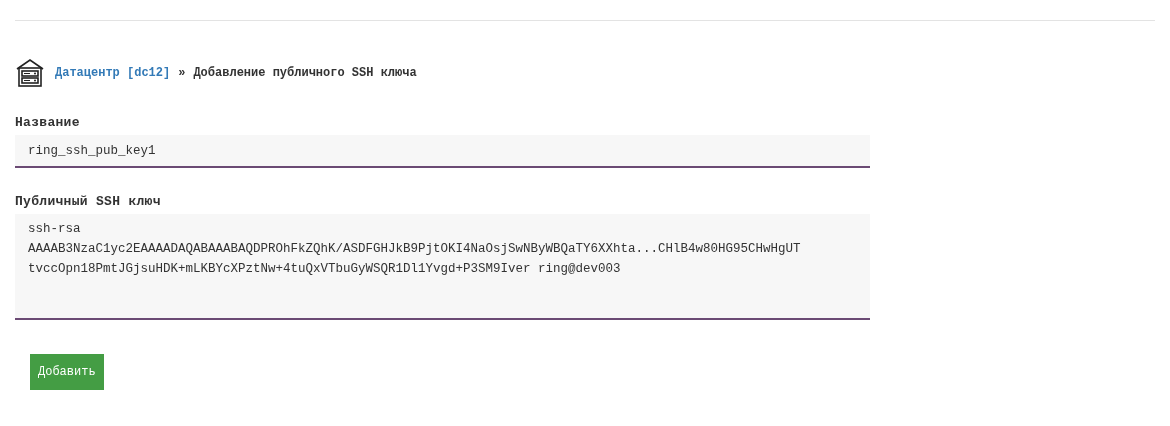 The width and height of the screenshot is (1170, 426). What do you see at coordinates (88, 201) in the screenshot?
I see `field-label: Публичный SSH ключ` at bounding box center [88, 201].